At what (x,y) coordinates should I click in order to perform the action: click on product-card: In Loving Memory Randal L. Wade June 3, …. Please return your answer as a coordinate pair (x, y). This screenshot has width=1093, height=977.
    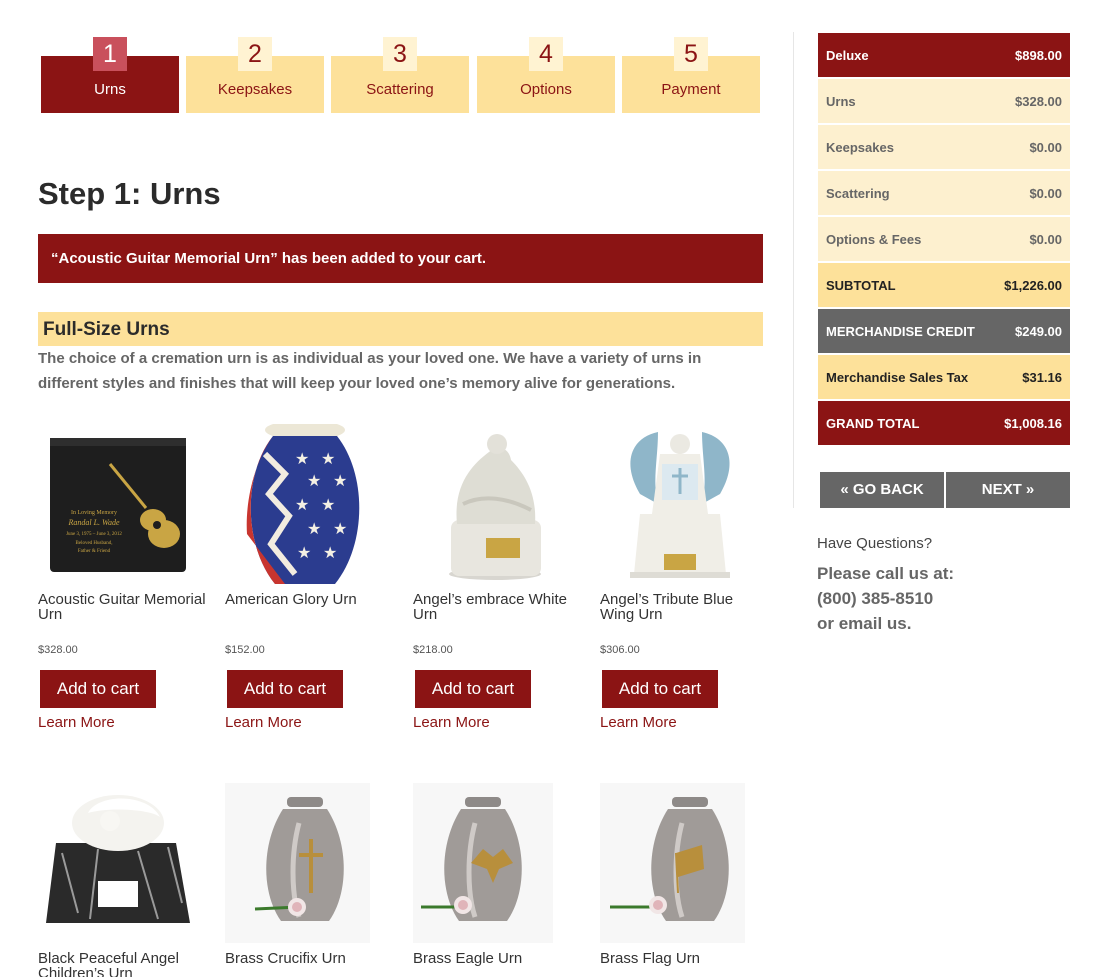
    Looking at the image, I should click on (125, 584).